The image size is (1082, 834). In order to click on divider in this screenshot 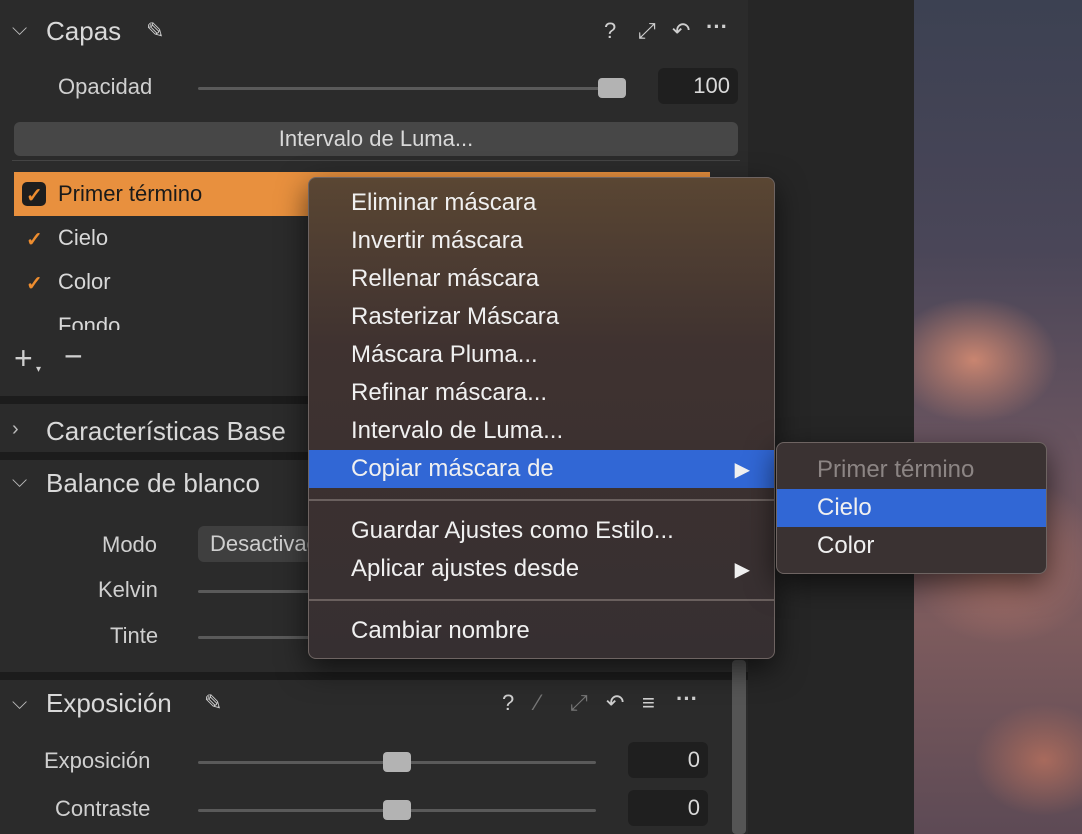, I will do `click(376, 160)`.